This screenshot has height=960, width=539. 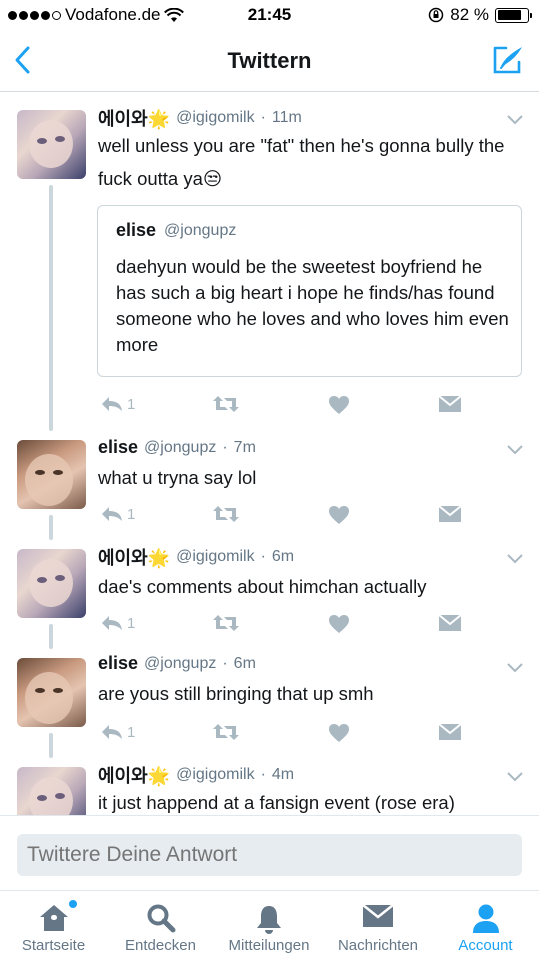 I want to click on tweet-time: 4m, so click(x=283, y=774).